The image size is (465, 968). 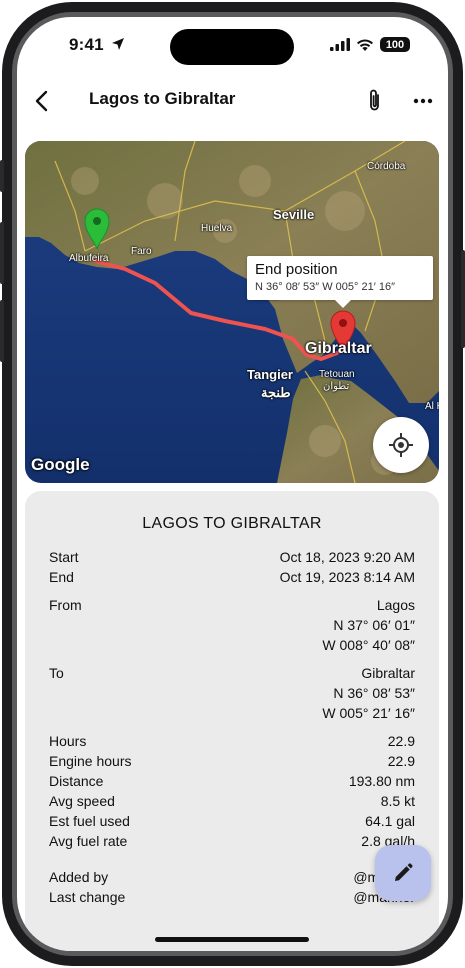 I want to click on map-label-tangier-arabic: طنجة, so click(x=276, y=392).